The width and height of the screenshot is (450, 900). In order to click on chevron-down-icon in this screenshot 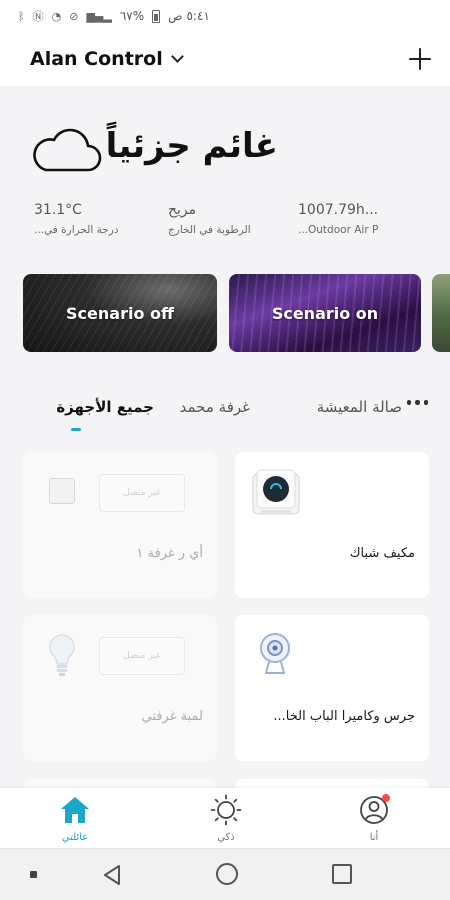, I will do `click(177, 56)`.